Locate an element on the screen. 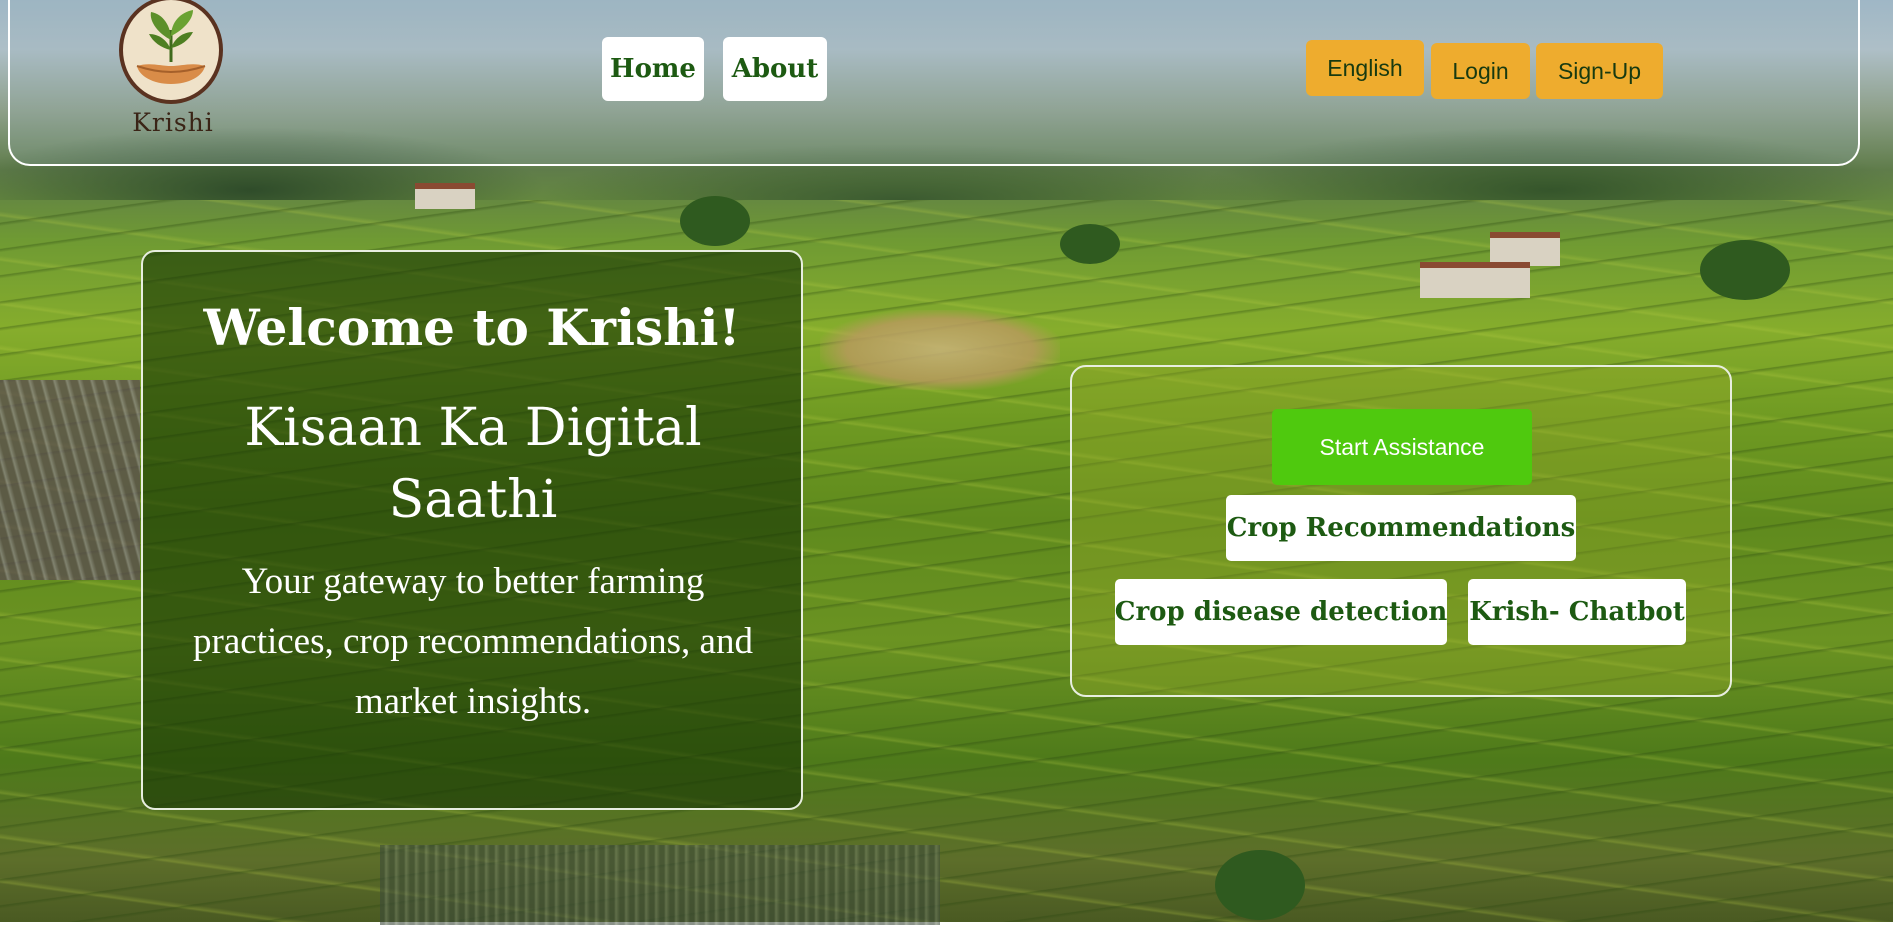 This screenshot has width=1893, height=925. plant-icon is located at coordinates (171, 47).